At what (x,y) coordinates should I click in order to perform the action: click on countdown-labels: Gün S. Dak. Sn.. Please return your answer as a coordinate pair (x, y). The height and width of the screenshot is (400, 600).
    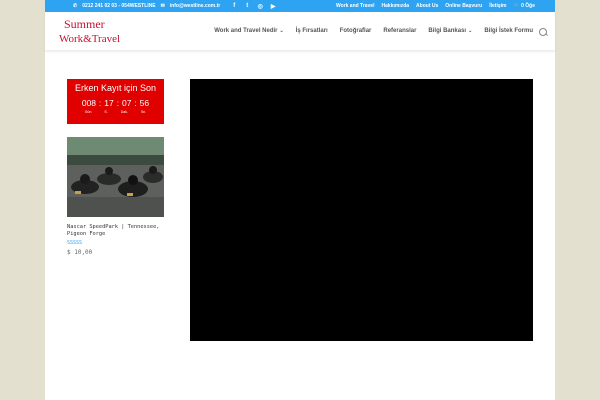
    Looking at the image, I should click on (115, 112).